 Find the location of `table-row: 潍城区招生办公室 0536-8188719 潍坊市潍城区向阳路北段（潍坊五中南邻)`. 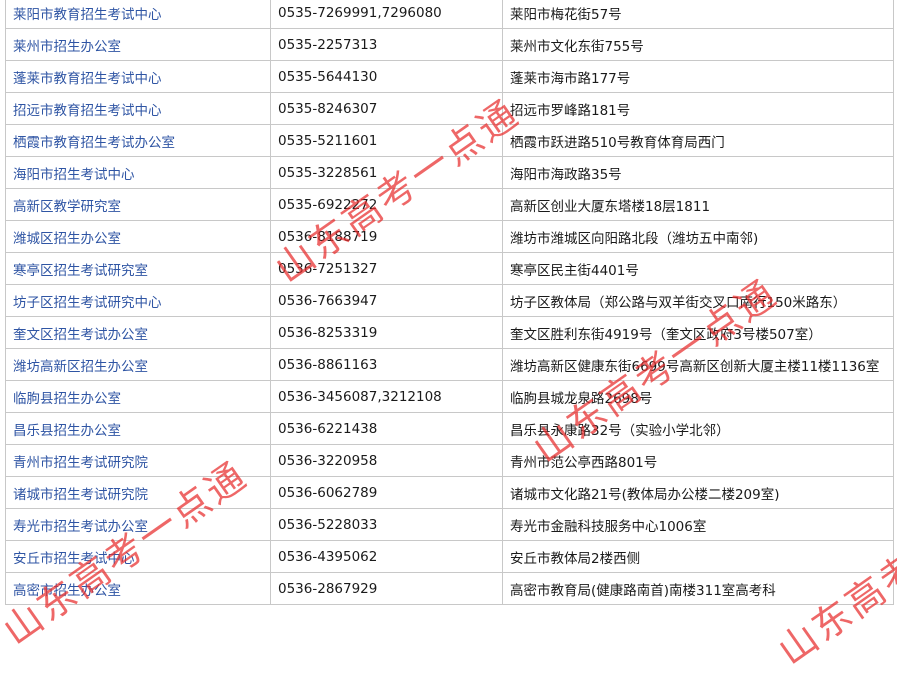

table-row: 潍城区招生办公室 0536-8188719 潍坊市潍城区向阳路北段（潍坊五中南邻) is located at coordinates (449, 236).